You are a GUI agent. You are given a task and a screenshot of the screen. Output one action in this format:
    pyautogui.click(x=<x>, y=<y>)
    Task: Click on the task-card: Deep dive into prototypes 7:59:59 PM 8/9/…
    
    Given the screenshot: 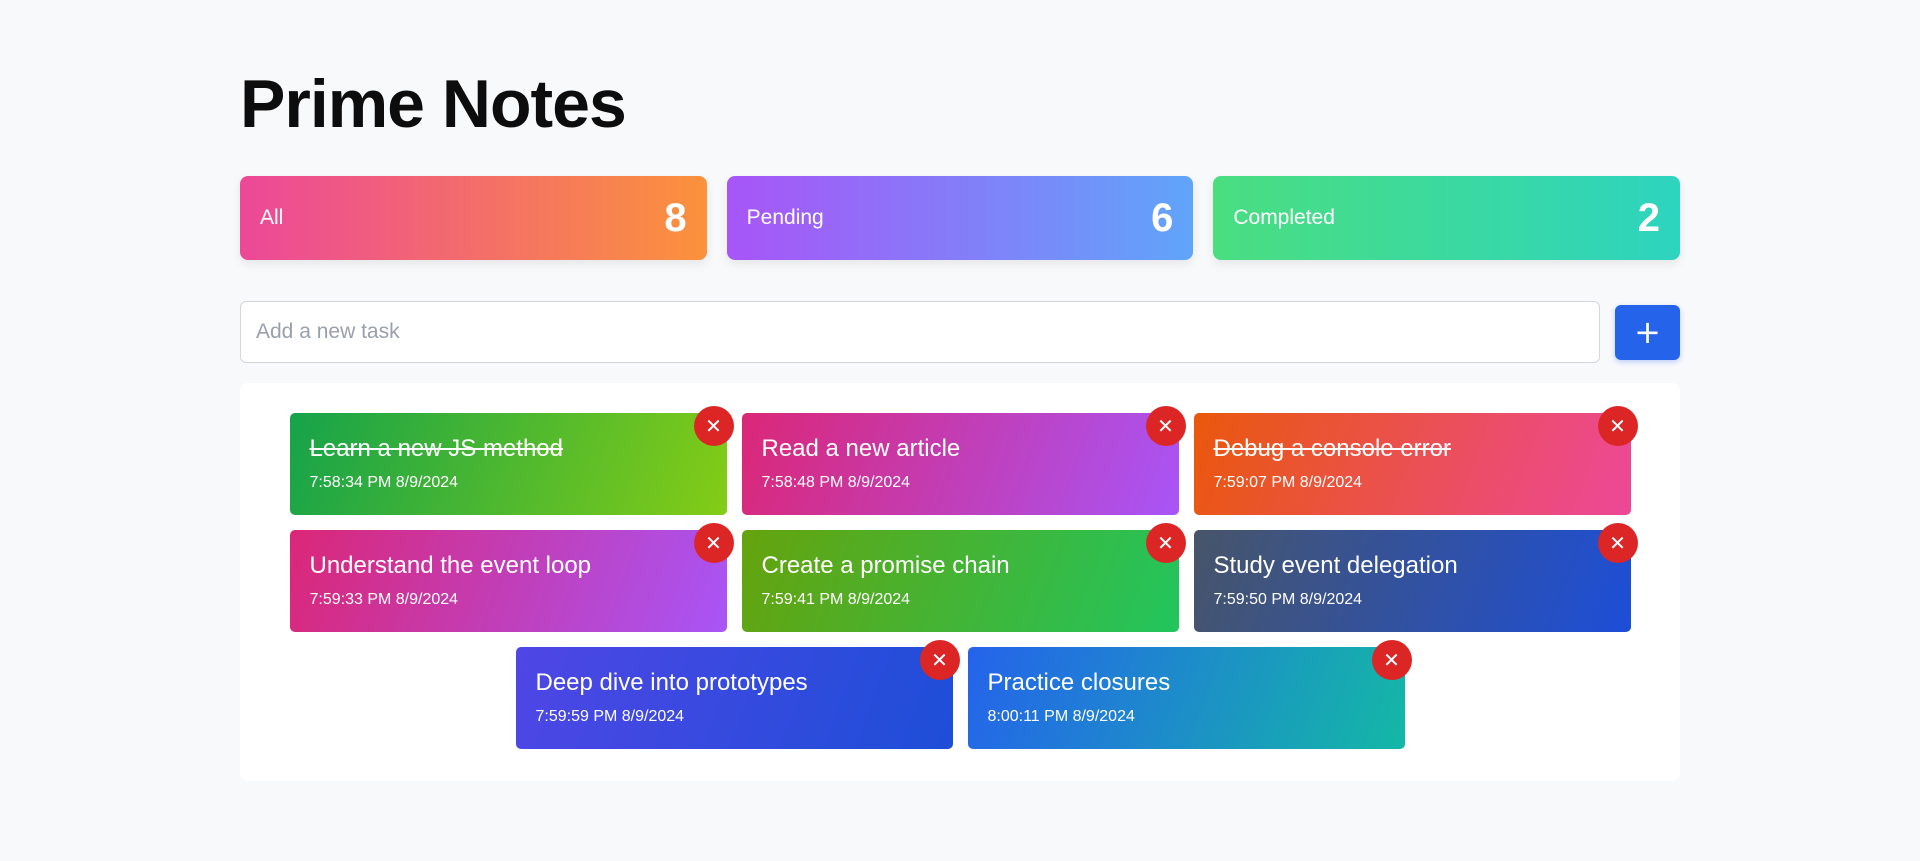 What is the action you would take?
    pyautogui.click(x=737, y=694)
    